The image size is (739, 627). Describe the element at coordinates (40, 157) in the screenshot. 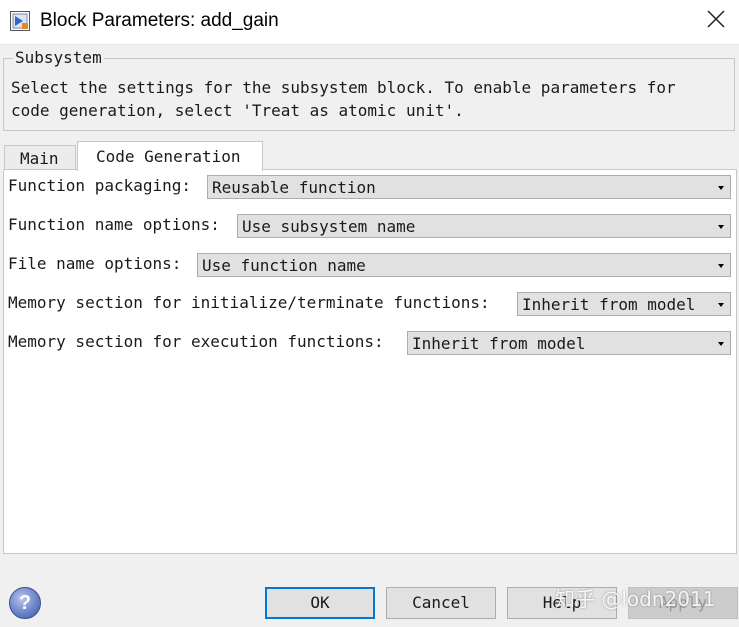

I see `tab-main: Main` at that location.